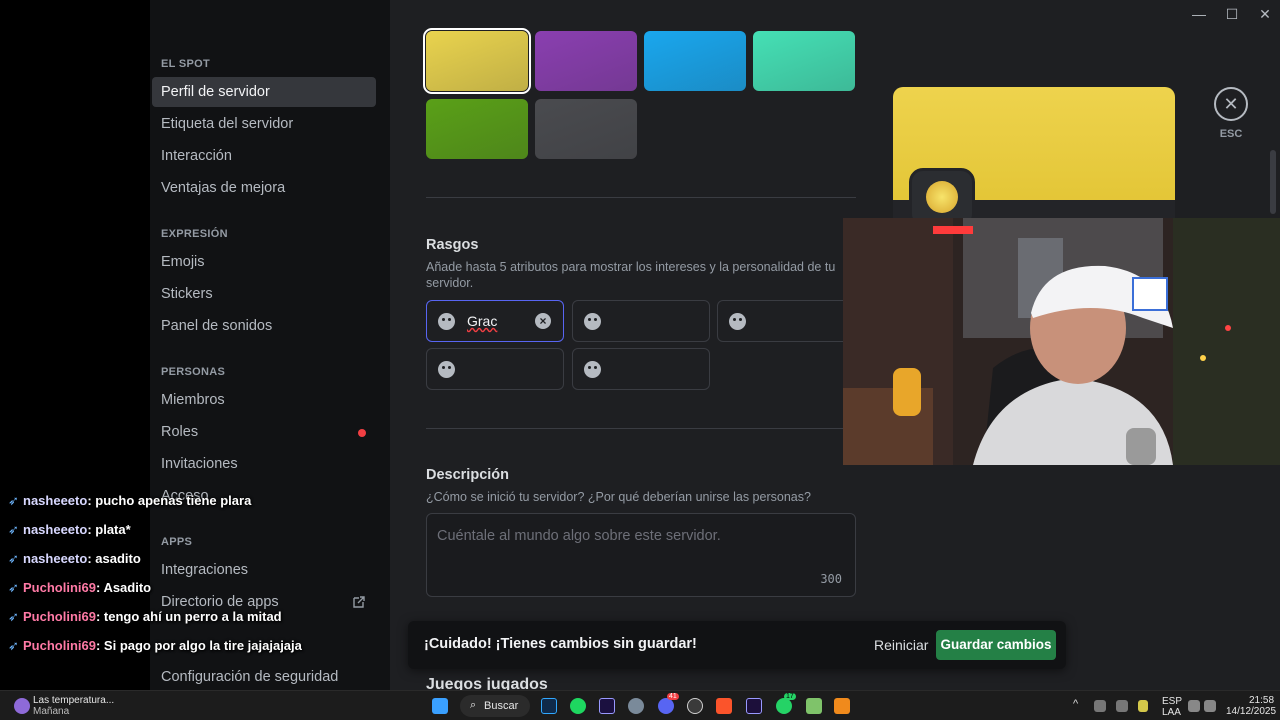 The width and height of the screenshot is (1280, 720). Describe the element at coordinates (264, 570) in the screenshot. I see `sidebar-item-integrations: Integraciones` at that location.